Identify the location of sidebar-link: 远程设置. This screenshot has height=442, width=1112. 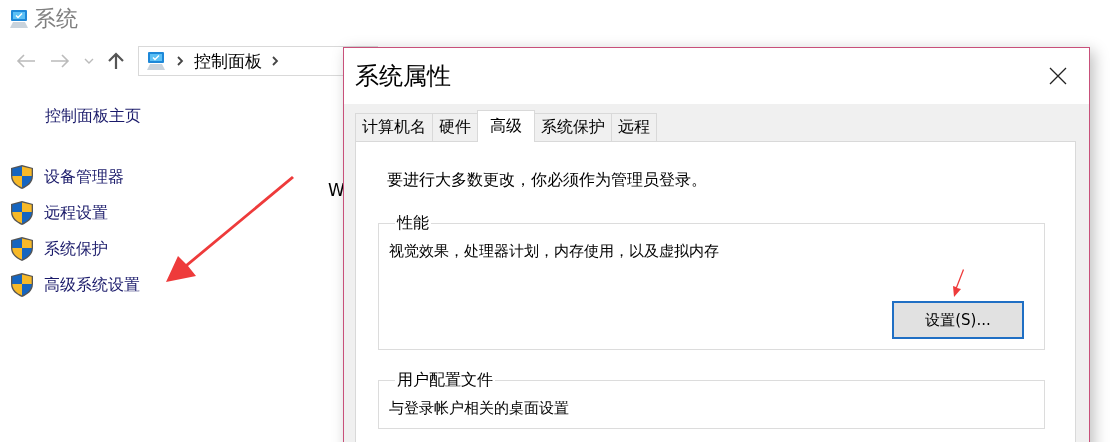
(76, 213).